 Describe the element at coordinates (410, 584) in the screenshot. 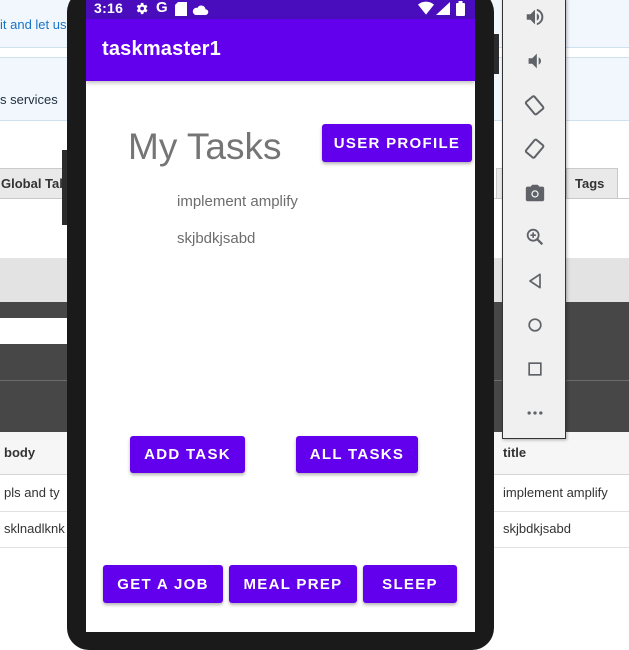

I see `sleep-button: SLEEP` at that location.